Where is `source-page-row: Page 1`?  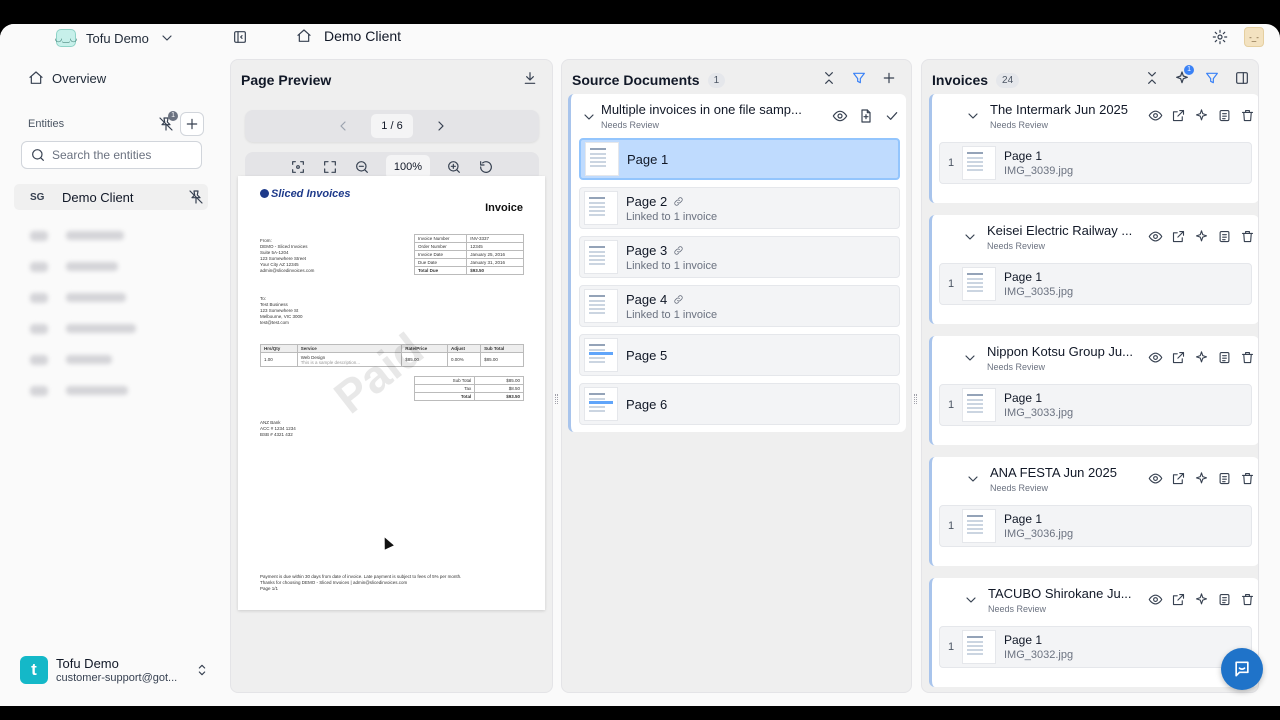 source-page-row: Page 1 is located at coordinates (739, 159).